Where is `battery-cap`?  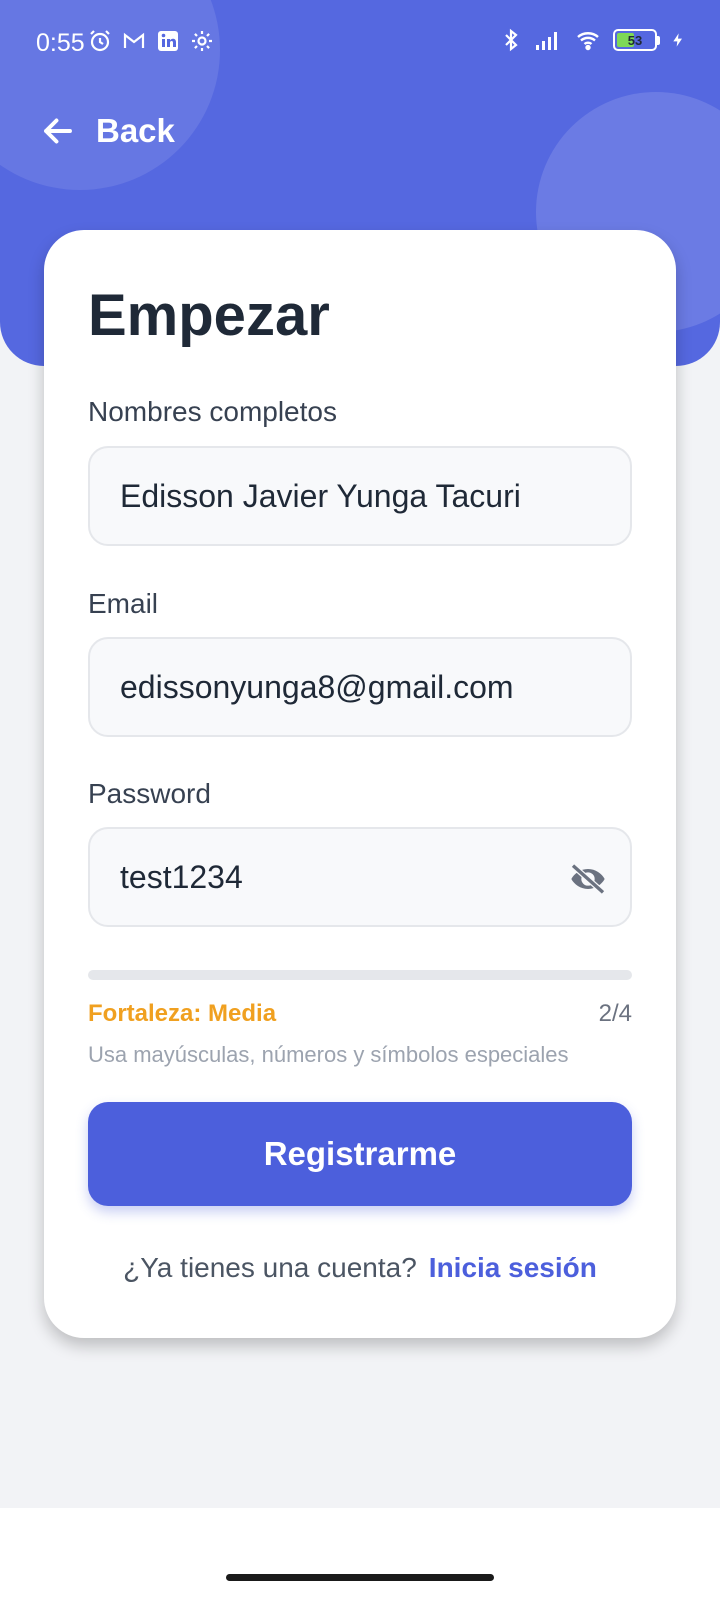
battery-cap is located at coordinates (658, 40).